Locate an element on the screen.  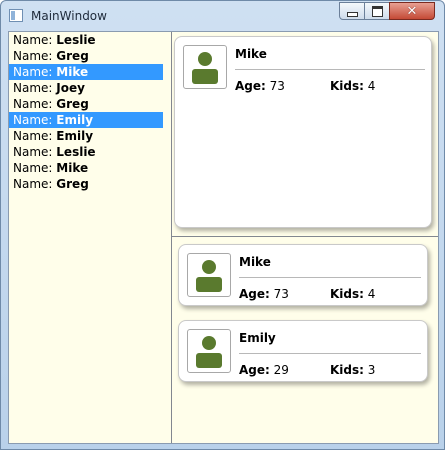
horizontal-separator is located at coordinates (305, 236).